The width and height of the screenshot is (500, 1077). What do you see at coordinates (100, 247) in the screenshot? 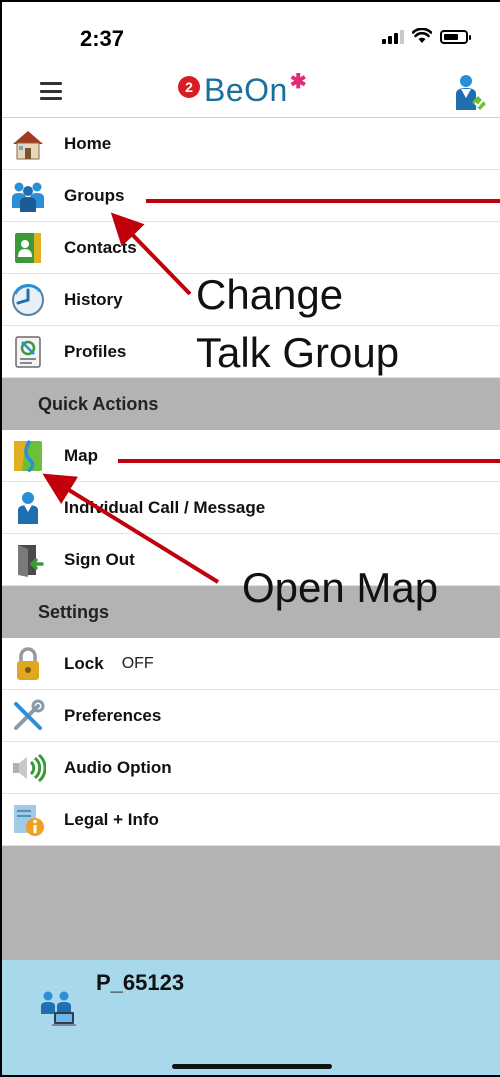
I see `menu-item-label: Contacts` at bounding box center [100, 247].